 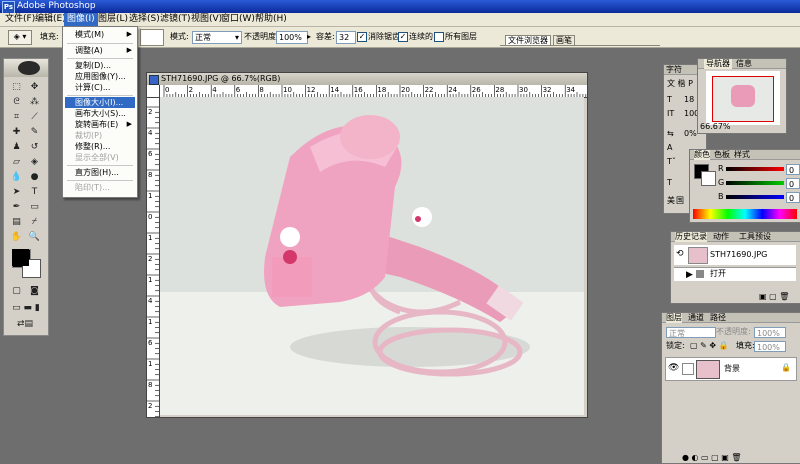 I want to click on layer-name: 背景, so click(x=732, y=368).